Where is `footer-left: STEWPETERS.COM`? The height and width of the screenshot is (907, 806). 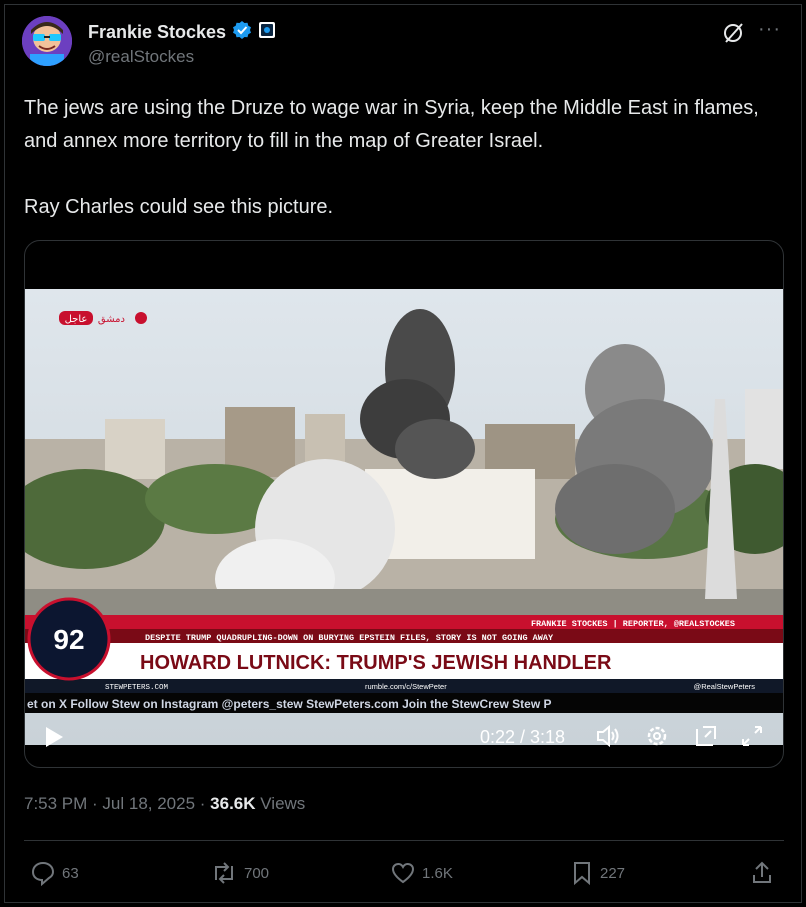 footer-left: STEWPETERS.COM is located at coordinates (137, 688).